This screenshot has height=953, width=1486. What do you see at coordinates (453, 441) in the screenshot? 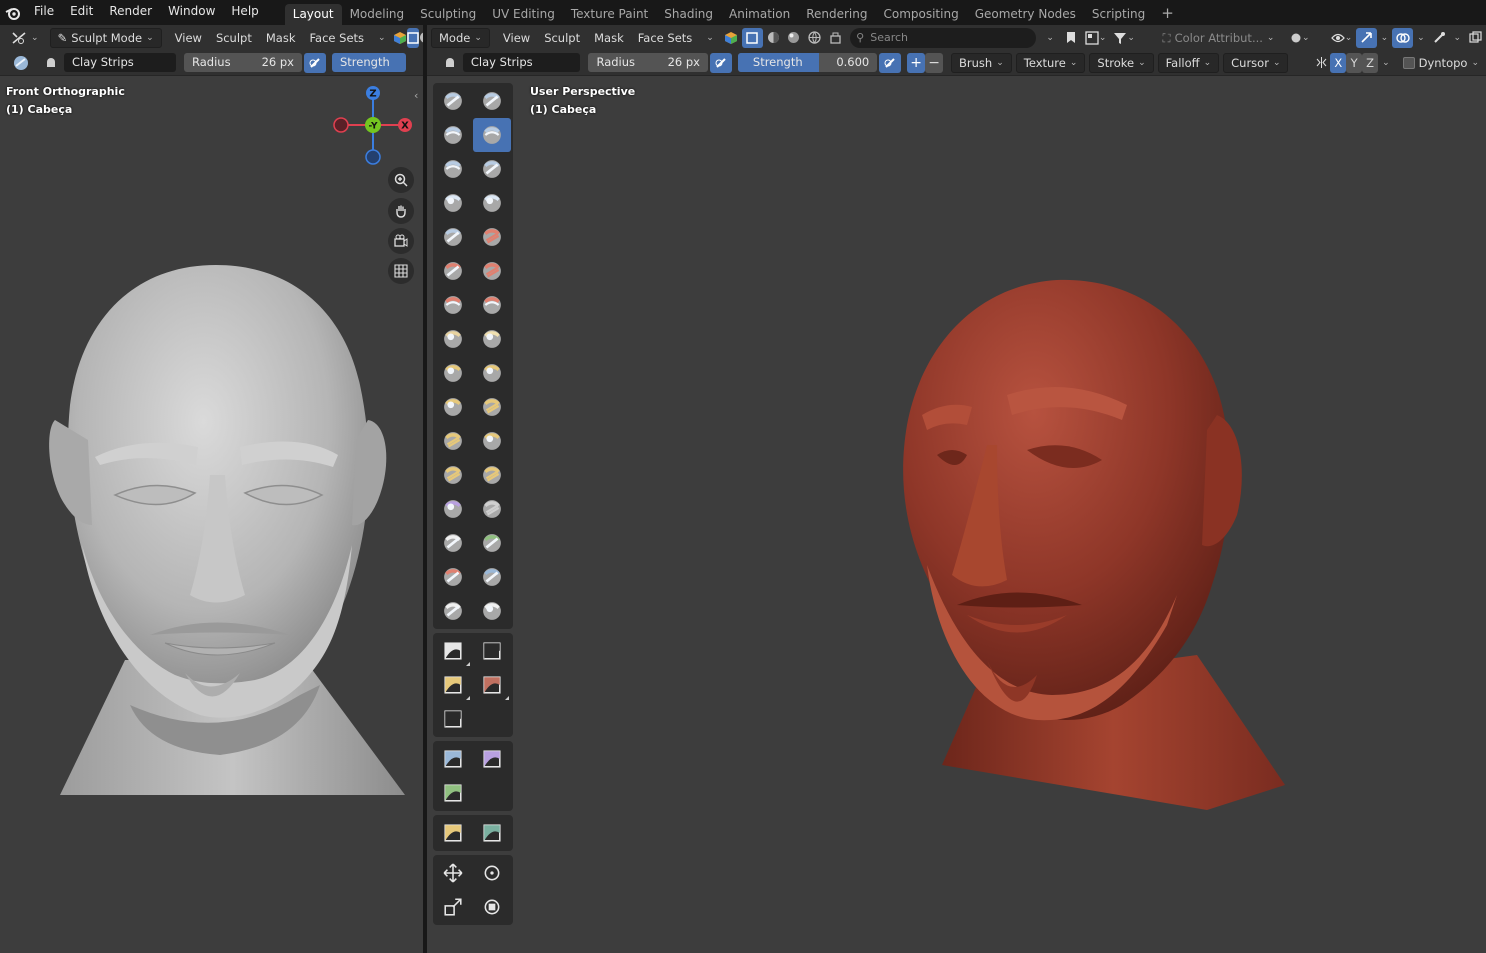
I see `nudge-brush-icon` at bounding box center [453, 441].